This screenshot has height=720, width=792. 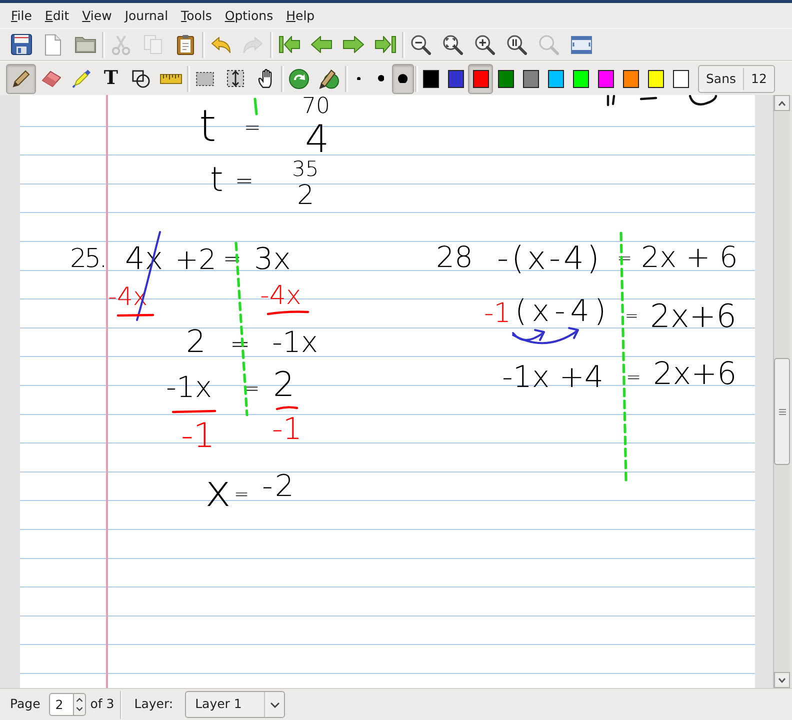 I want to click on fullscreen-icon, so click(x=581, y=45).